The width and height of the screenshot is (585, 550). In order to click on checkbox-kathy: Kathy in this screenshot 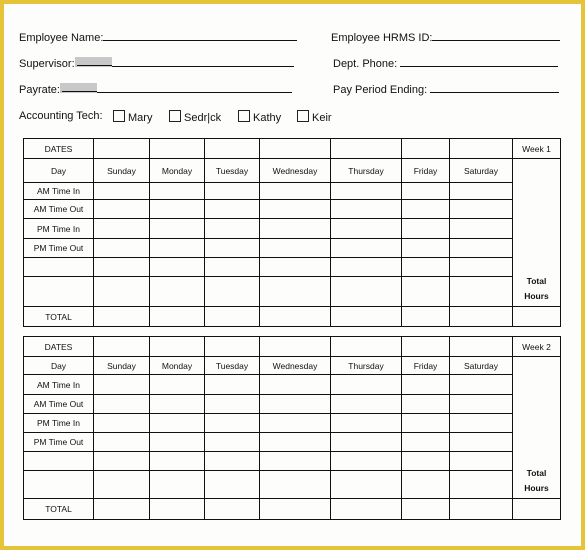, I will do `click(259, 117)`.